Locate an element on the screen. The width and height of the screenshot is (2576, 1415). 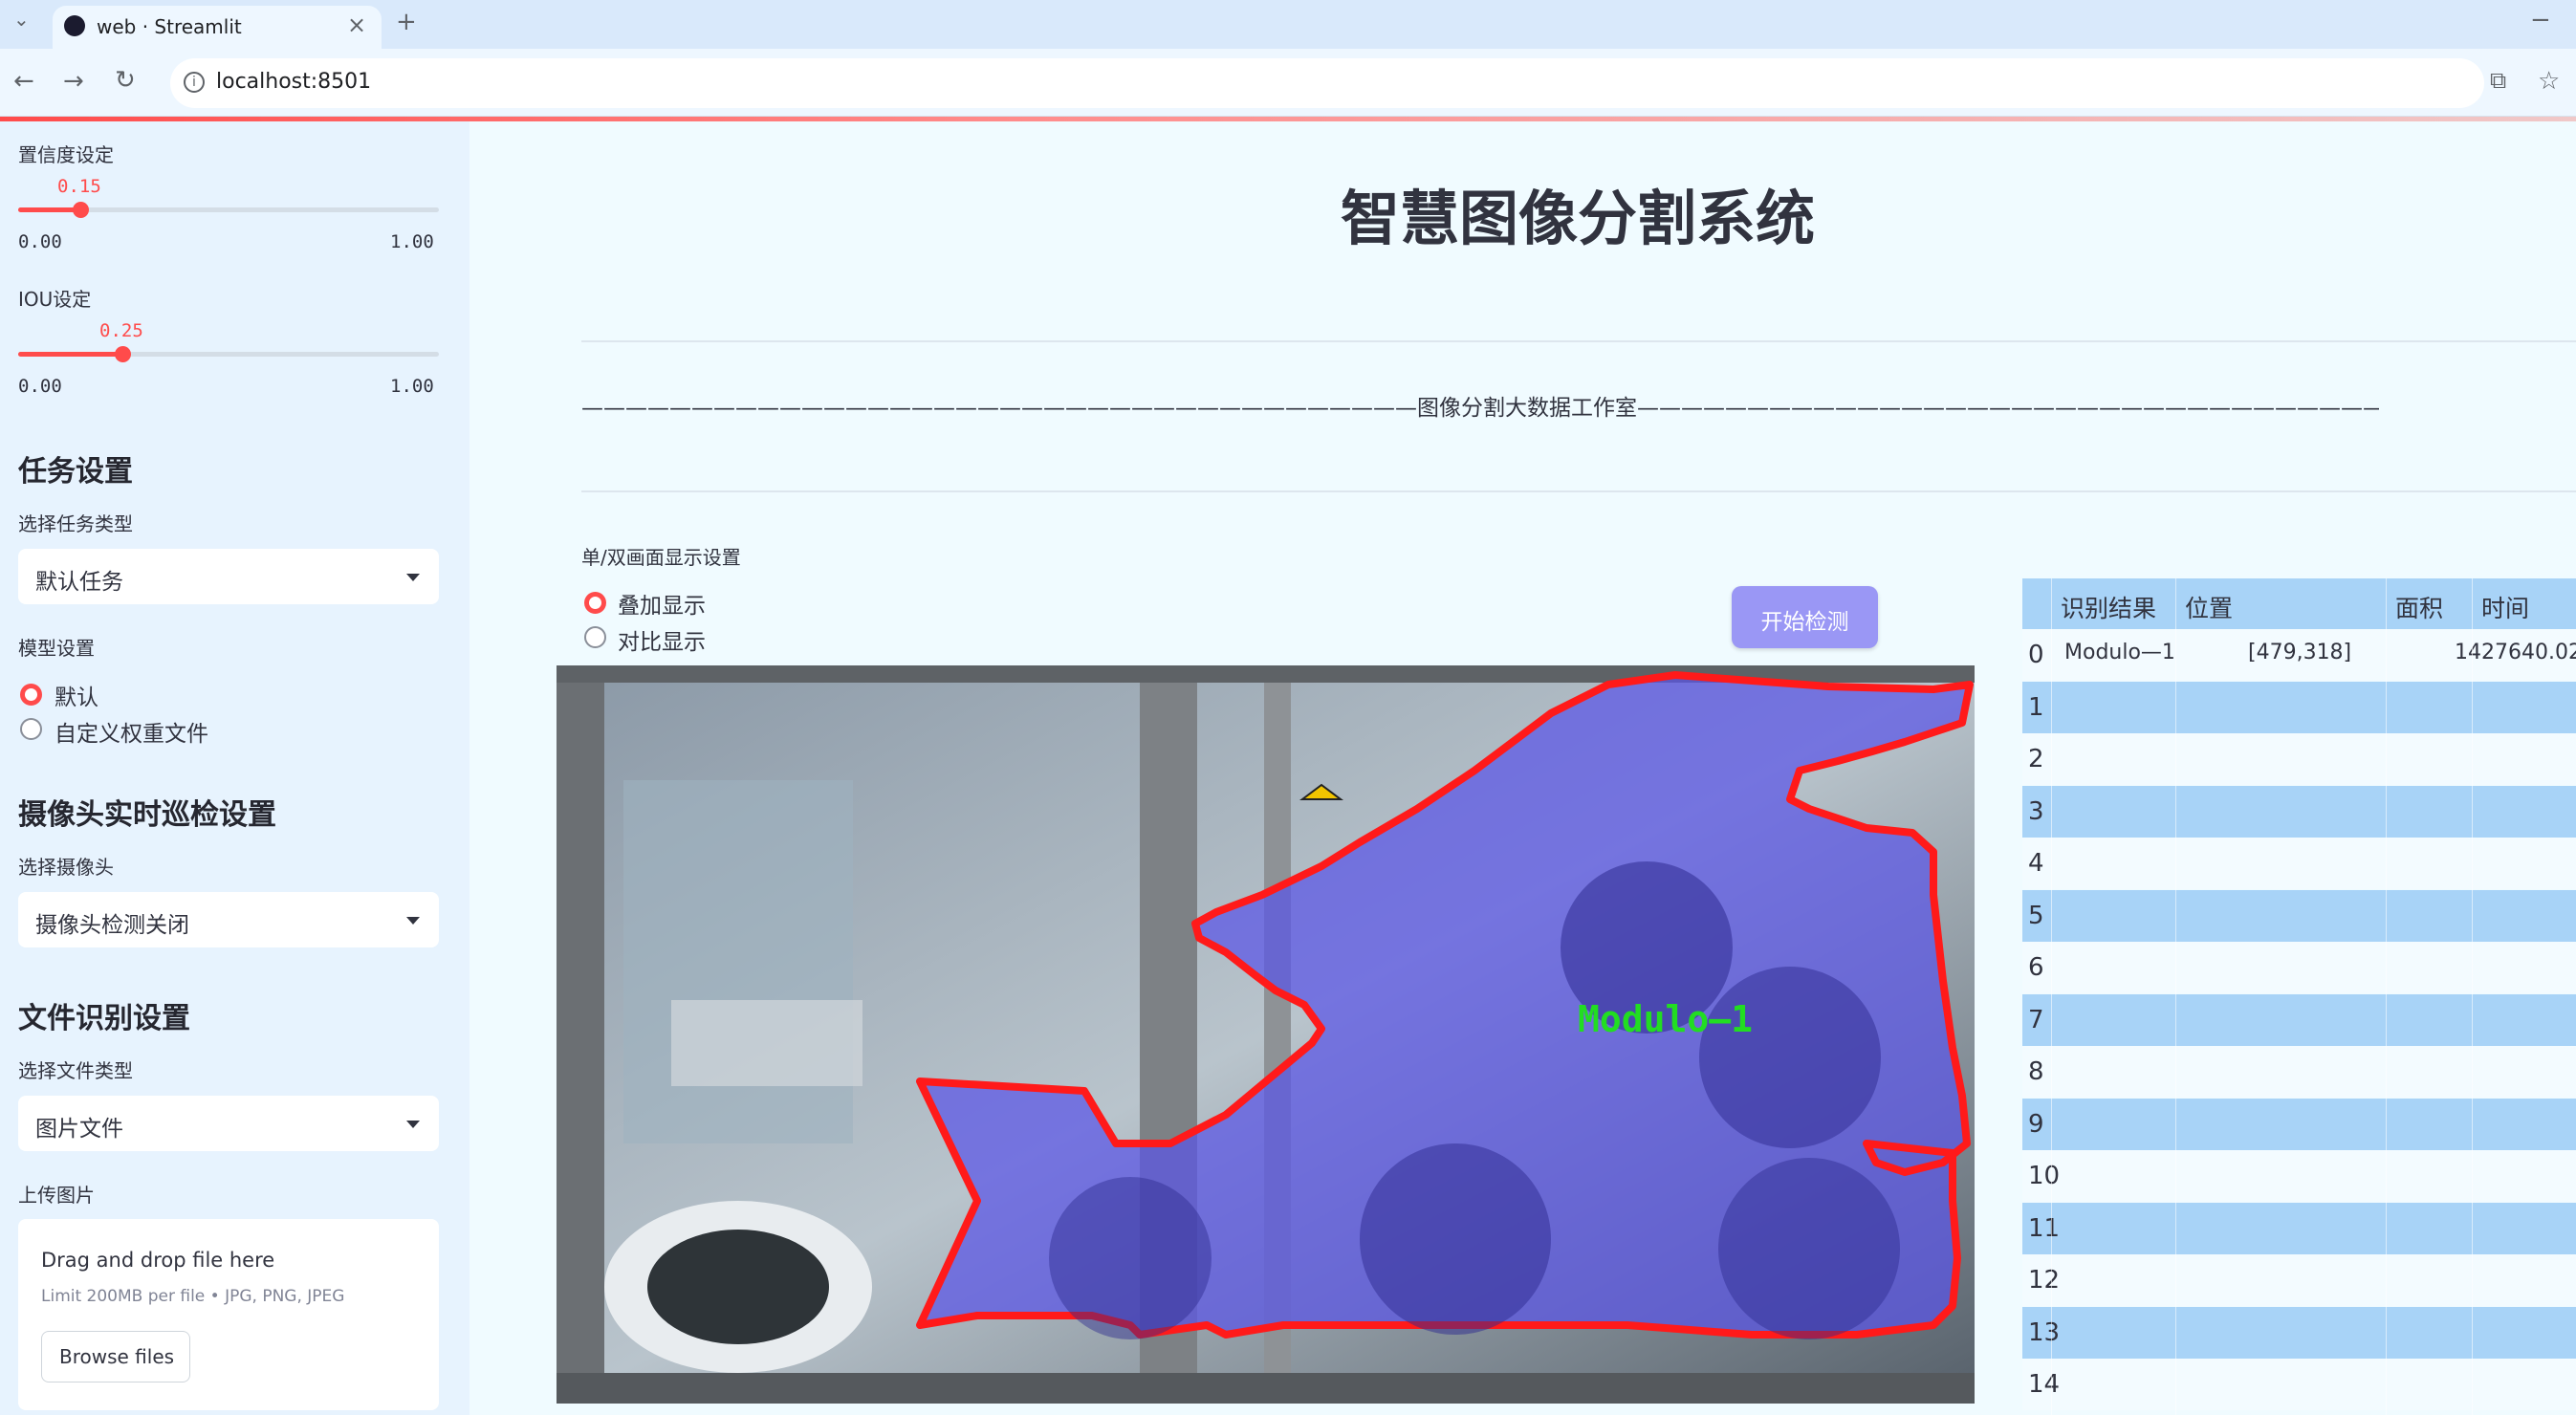
row-index: 4 is located at coordinates (2036, 864).